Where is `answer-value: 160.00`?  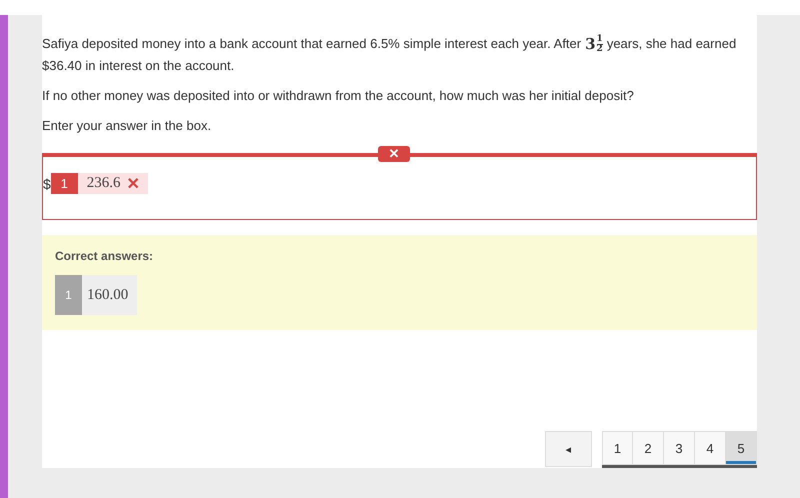 answer-value: 160.00 is located at coordinates (108, 295).